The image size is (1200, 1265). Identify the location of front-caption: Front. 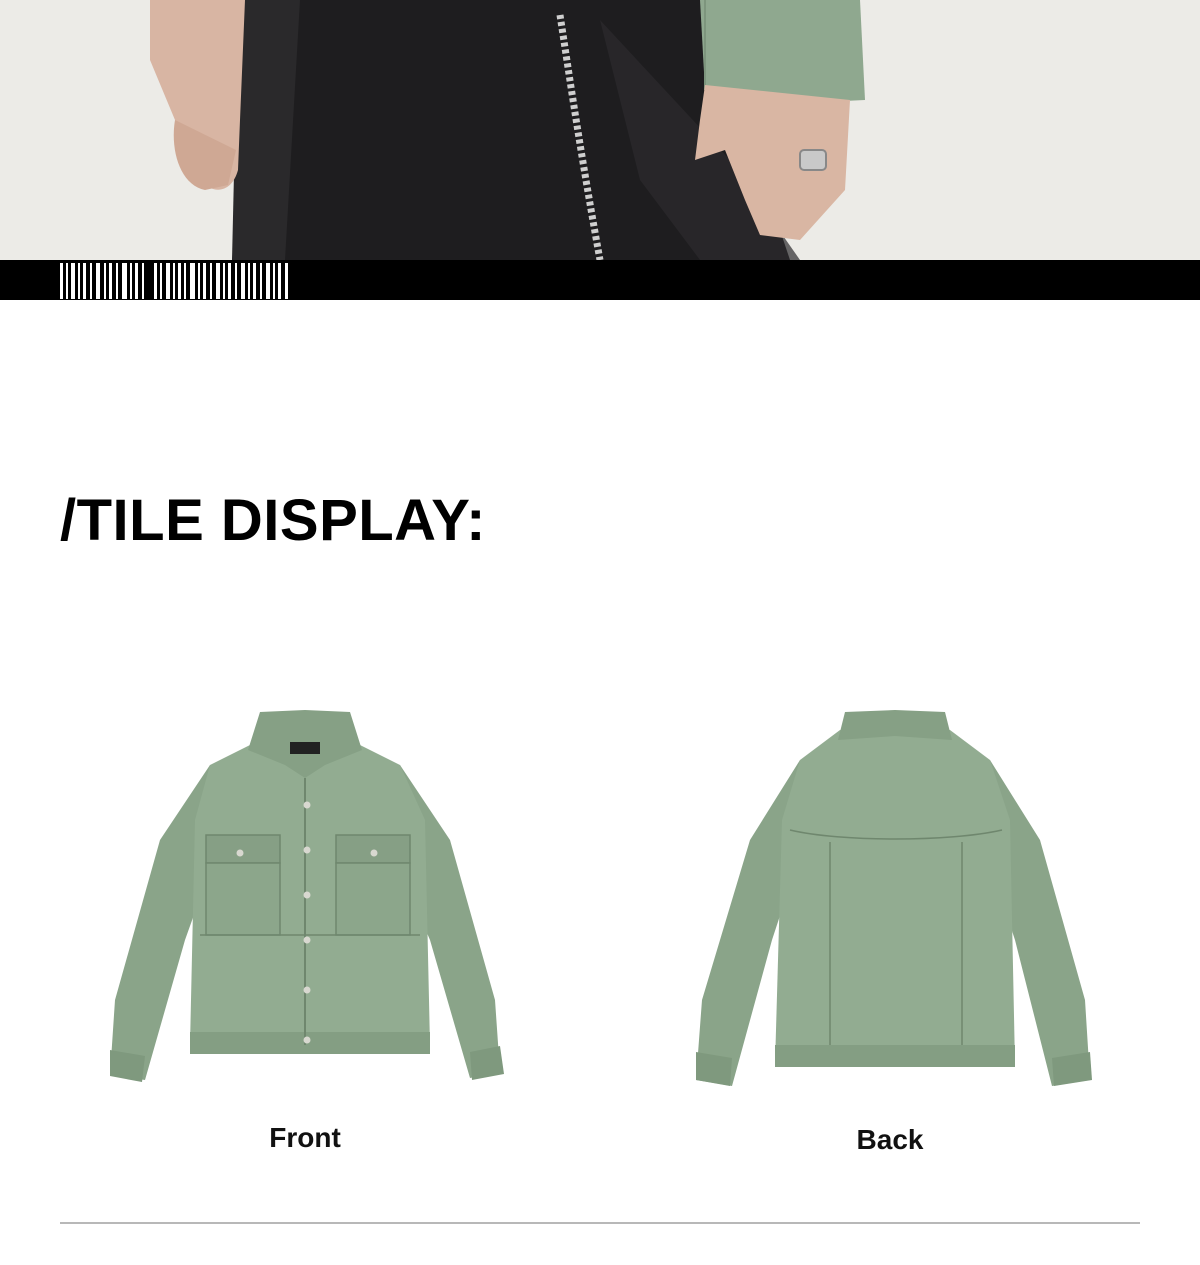
(305, 1137).